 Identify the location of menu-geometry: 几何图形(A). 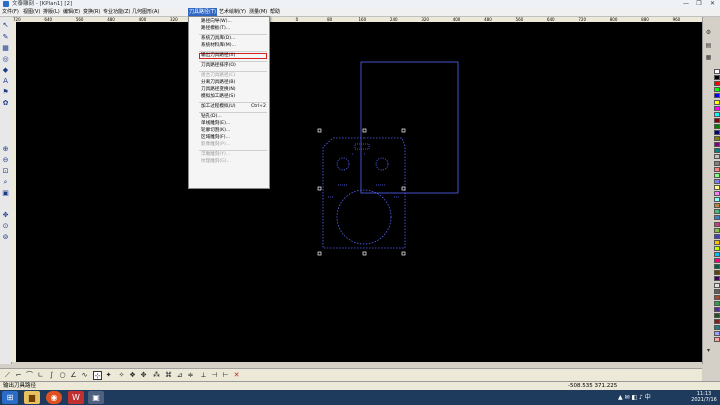
(145, 12).